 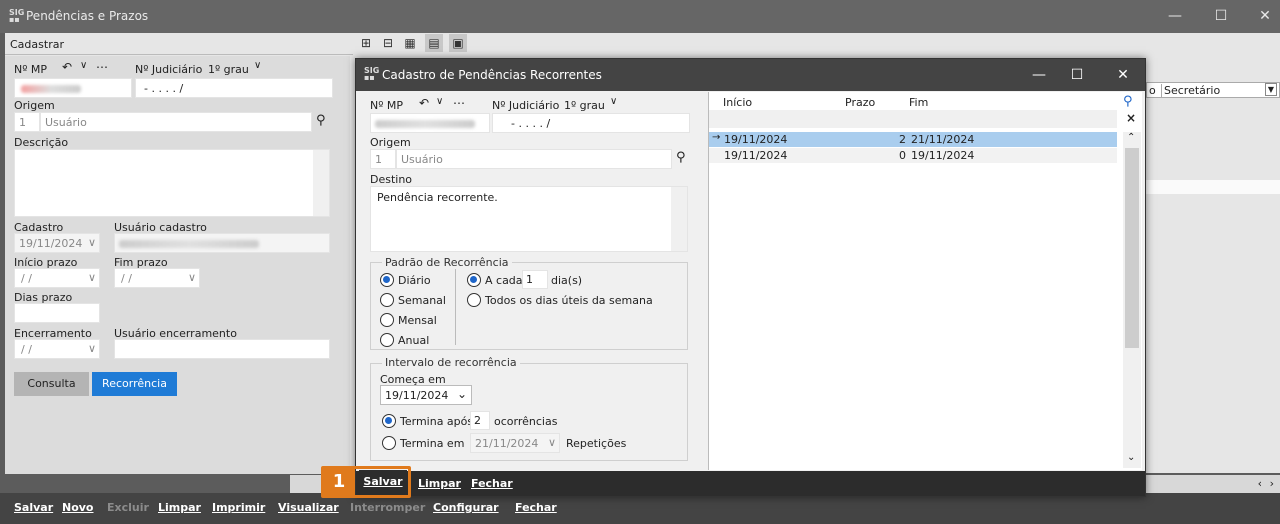 I want to click on usuario-encerramento-field, so click(x=222, y=349).